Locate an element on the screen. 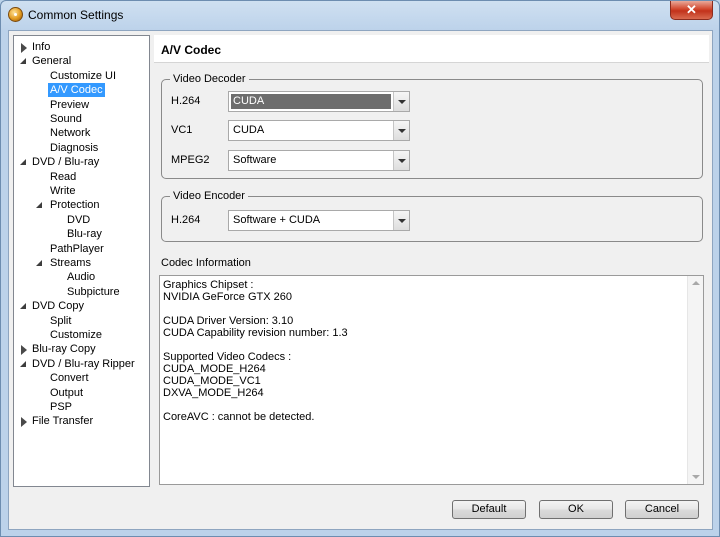 The image size is (720, 537). tree-item-convert: Convert is located at coordinates (69, 378).